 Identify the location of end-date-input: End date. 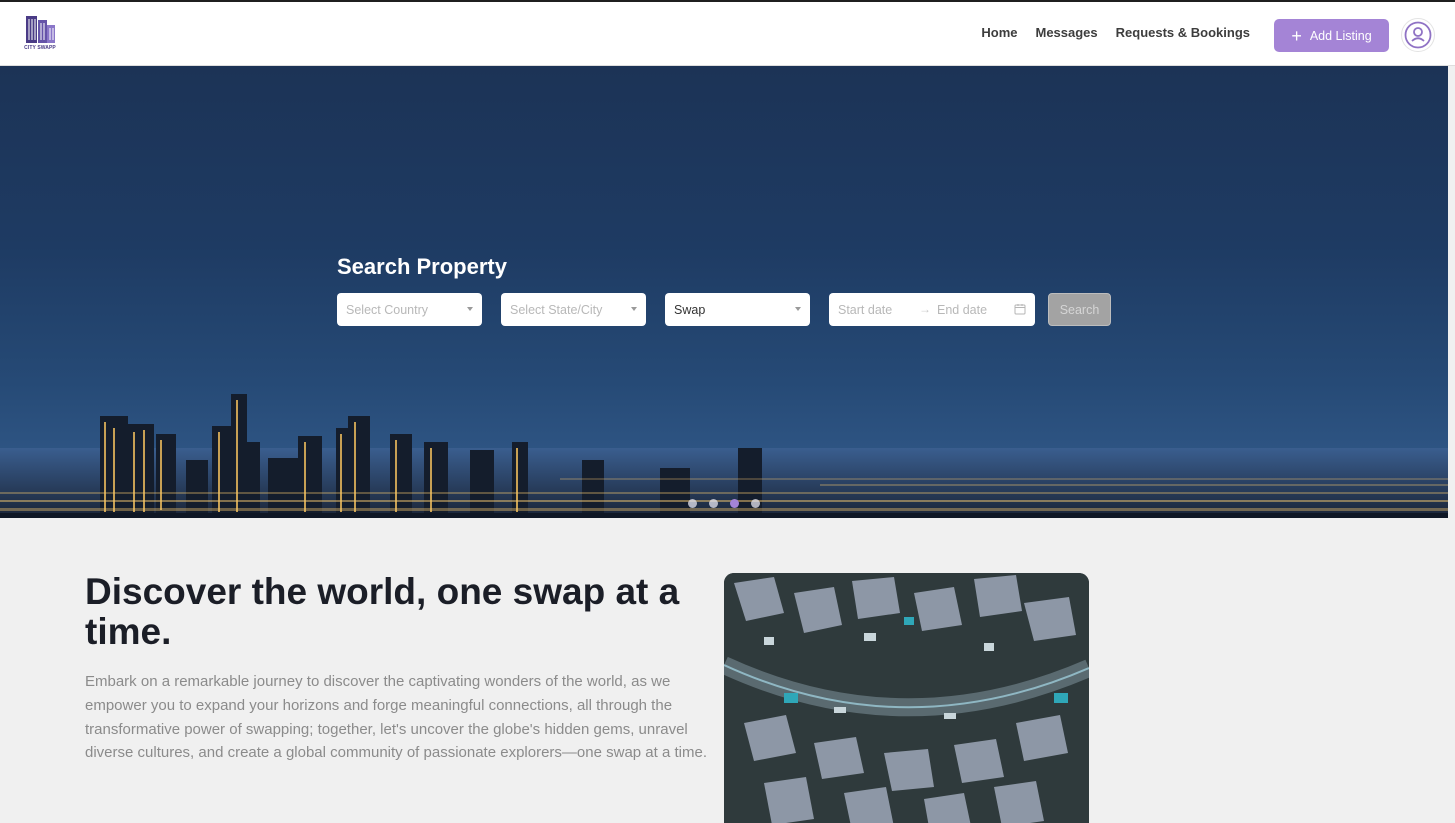
(962, 310).